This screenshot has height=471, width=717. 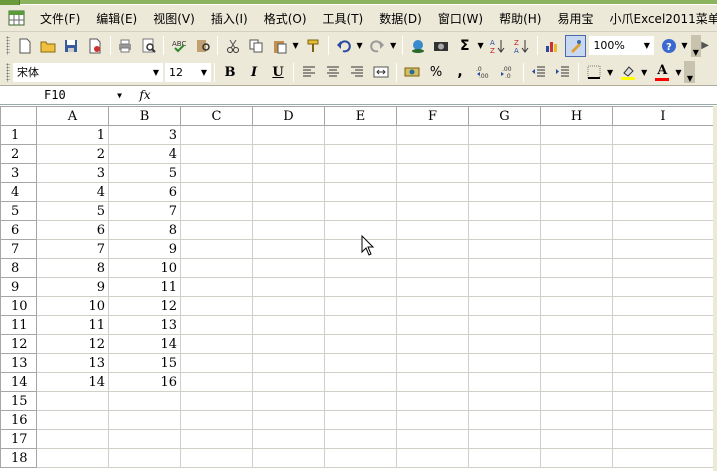 I want to click on cell-e5, so click(x=360, y=211).